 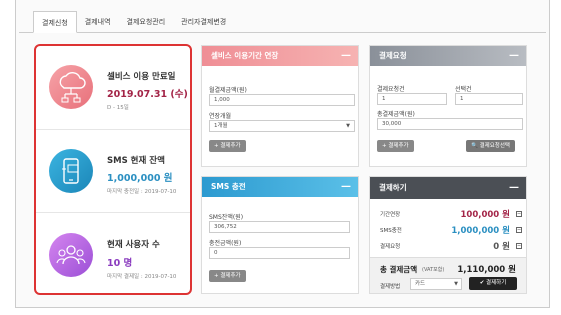 I want to click on check-icon: ✔, so click(x=482, y=283).